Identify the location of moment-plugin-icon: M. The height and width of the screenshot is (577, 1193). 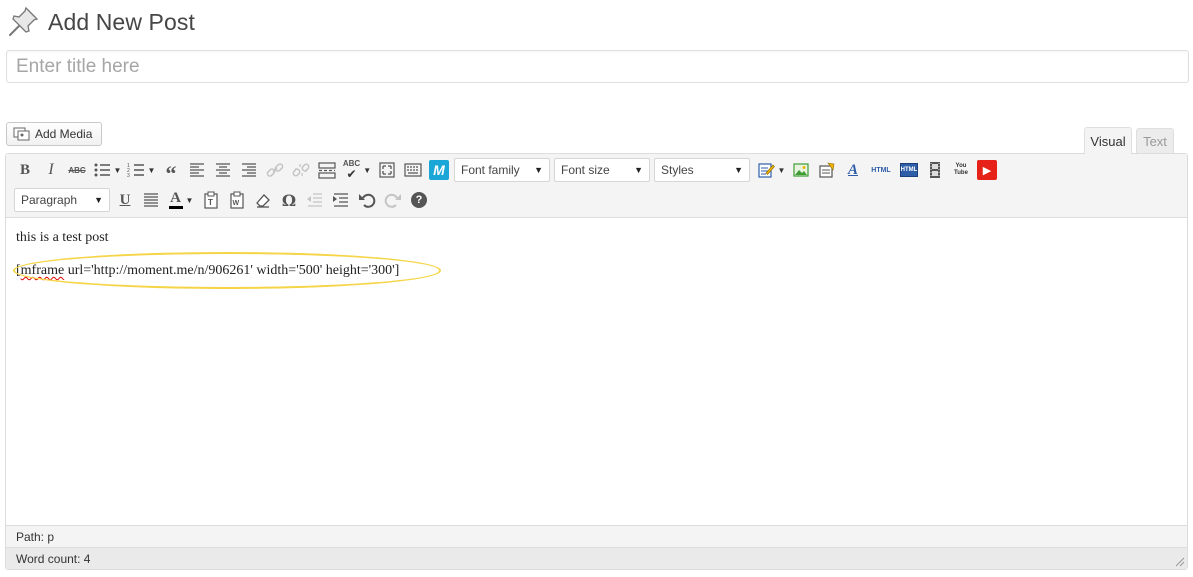
(439, 170).